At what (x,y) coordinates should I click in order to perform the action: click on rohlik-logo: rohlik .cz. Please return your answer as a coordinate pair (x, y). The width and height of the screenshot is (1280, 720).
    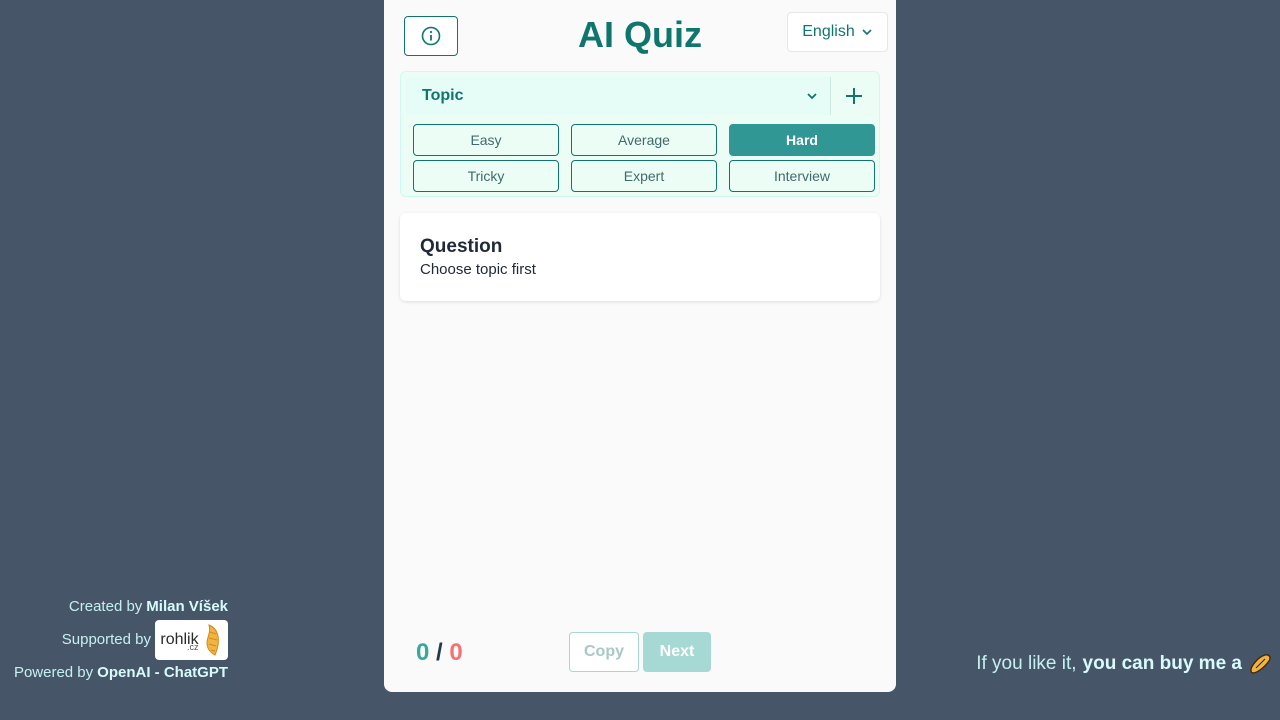
    Looking at the image, I should click on (191, 639).